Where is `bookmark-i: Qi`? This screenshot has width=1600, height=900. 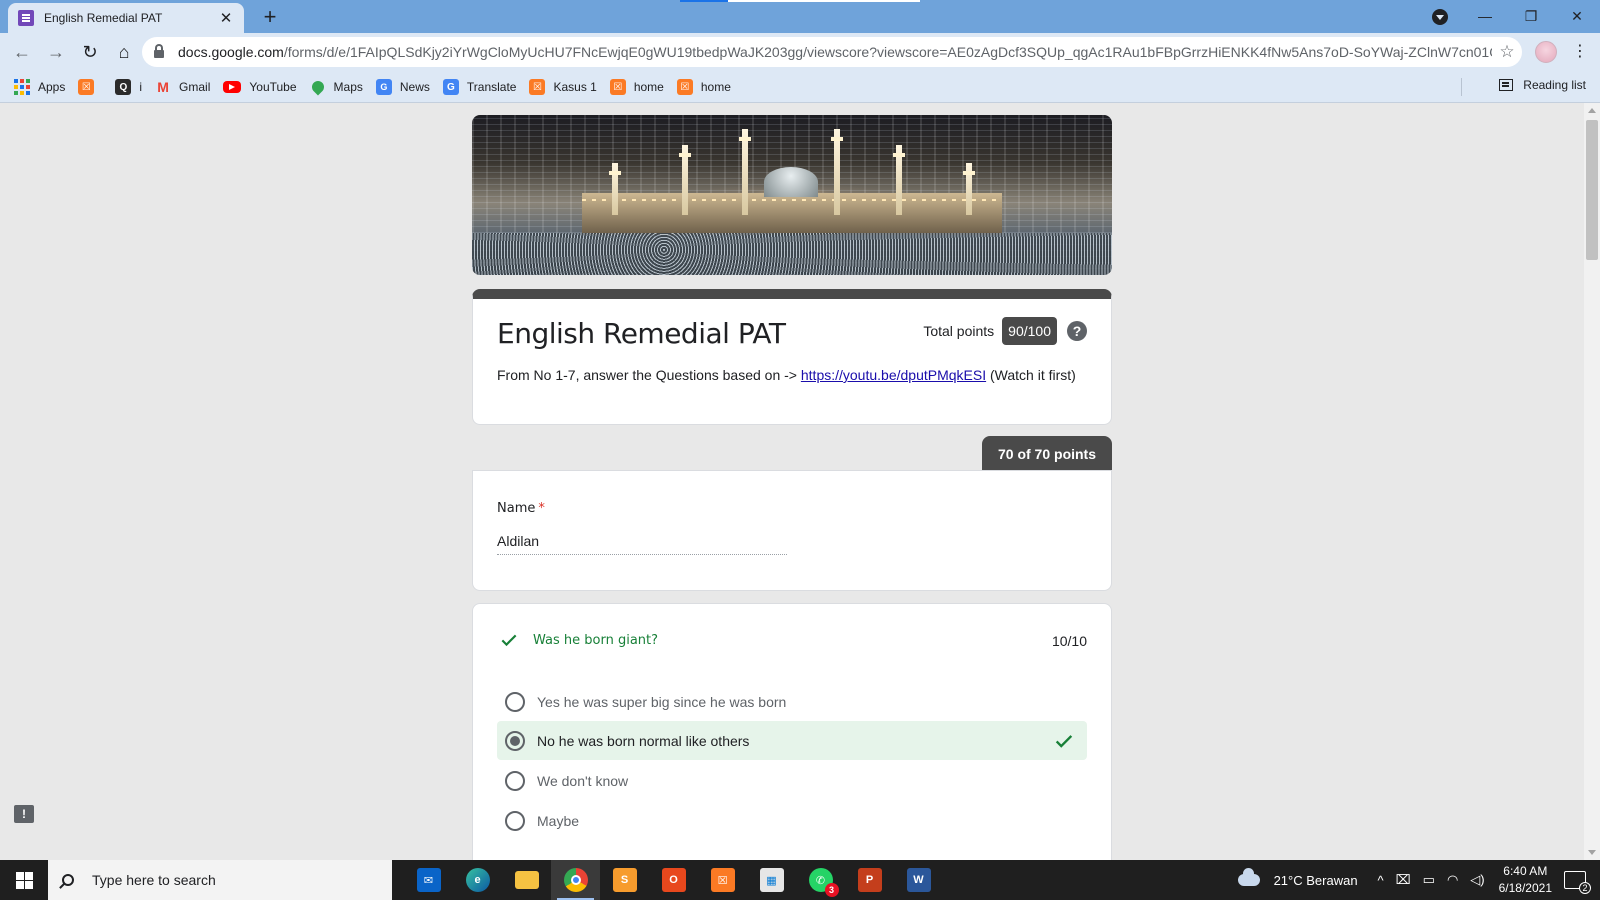
bookmark-i: Qi is located at coordinates (128, 87).